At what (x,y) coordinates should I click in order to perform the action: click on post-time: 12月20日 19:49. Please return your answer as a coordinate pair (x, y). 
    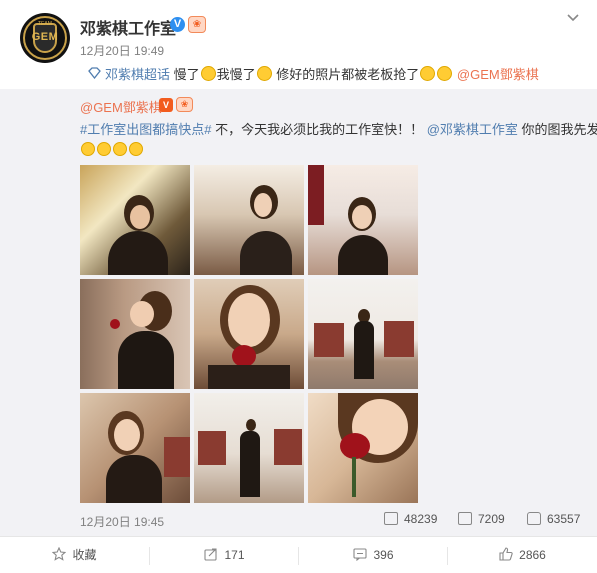
    Looking at the image, I should click on (122, 50).